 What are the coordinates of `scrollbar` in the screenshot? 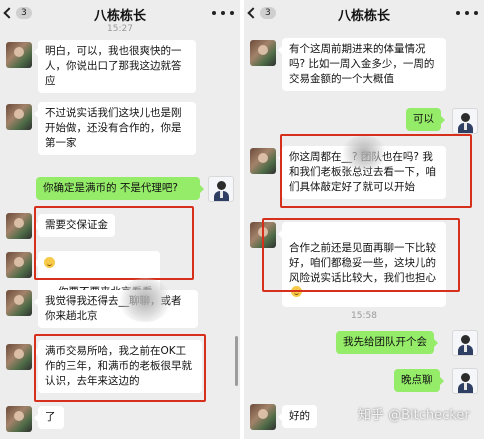 It's located at (236, 361).